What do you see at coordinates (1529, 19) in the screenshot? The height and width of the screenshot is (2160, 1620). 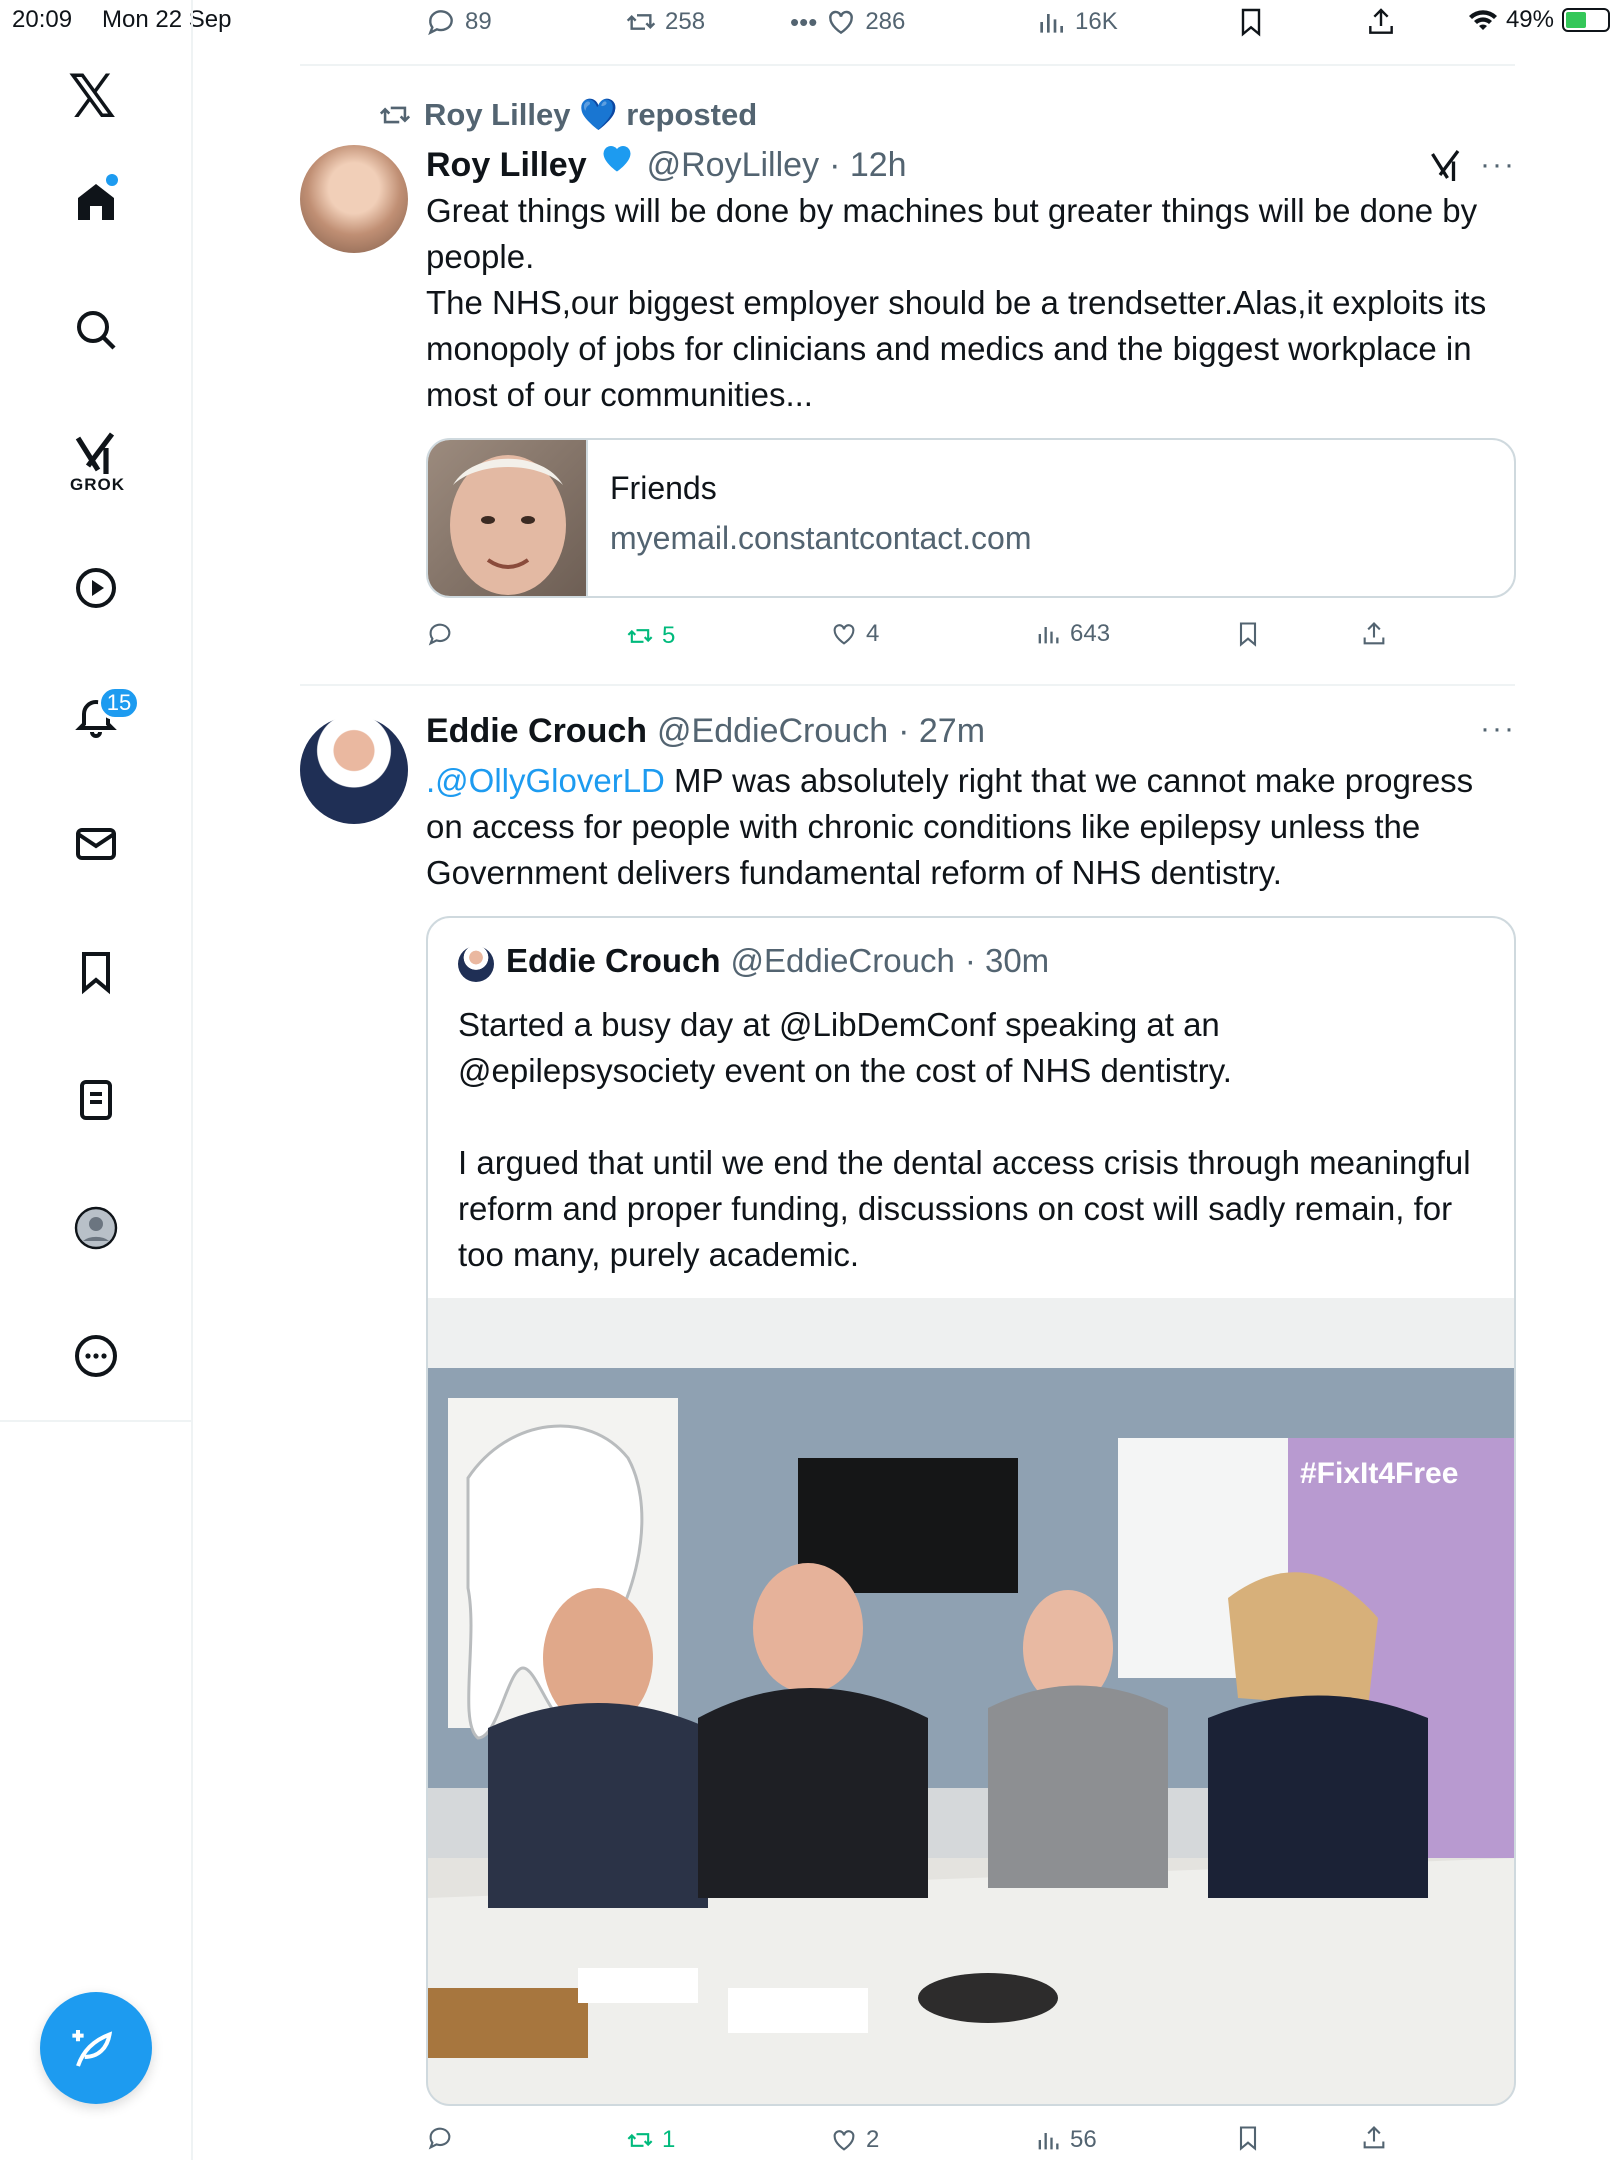 I see `battery-percent: 49%` at bounding box center [1529, 19].